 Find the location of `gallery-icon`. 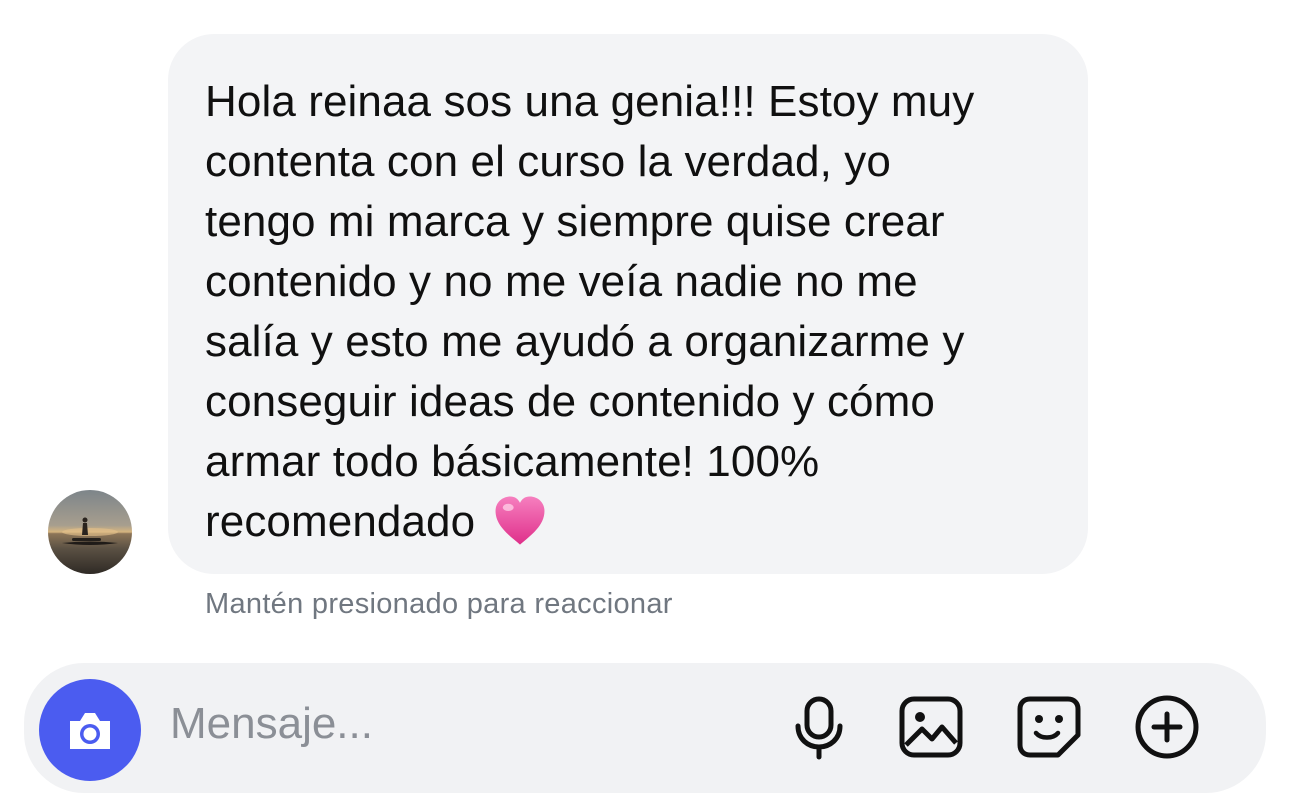

gallery-icon is located at coordinates (931, 726).